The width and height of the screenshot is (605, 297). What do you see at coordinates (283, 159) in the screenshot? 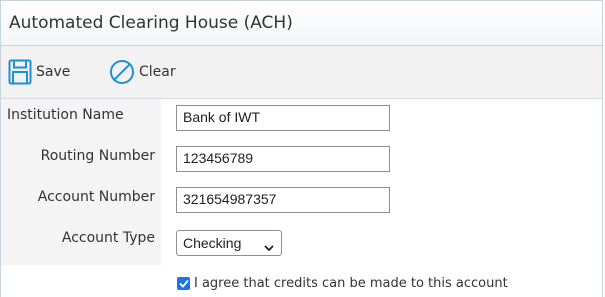
I see `routing-number-input: 123456789` at bounding box center [283, 159].